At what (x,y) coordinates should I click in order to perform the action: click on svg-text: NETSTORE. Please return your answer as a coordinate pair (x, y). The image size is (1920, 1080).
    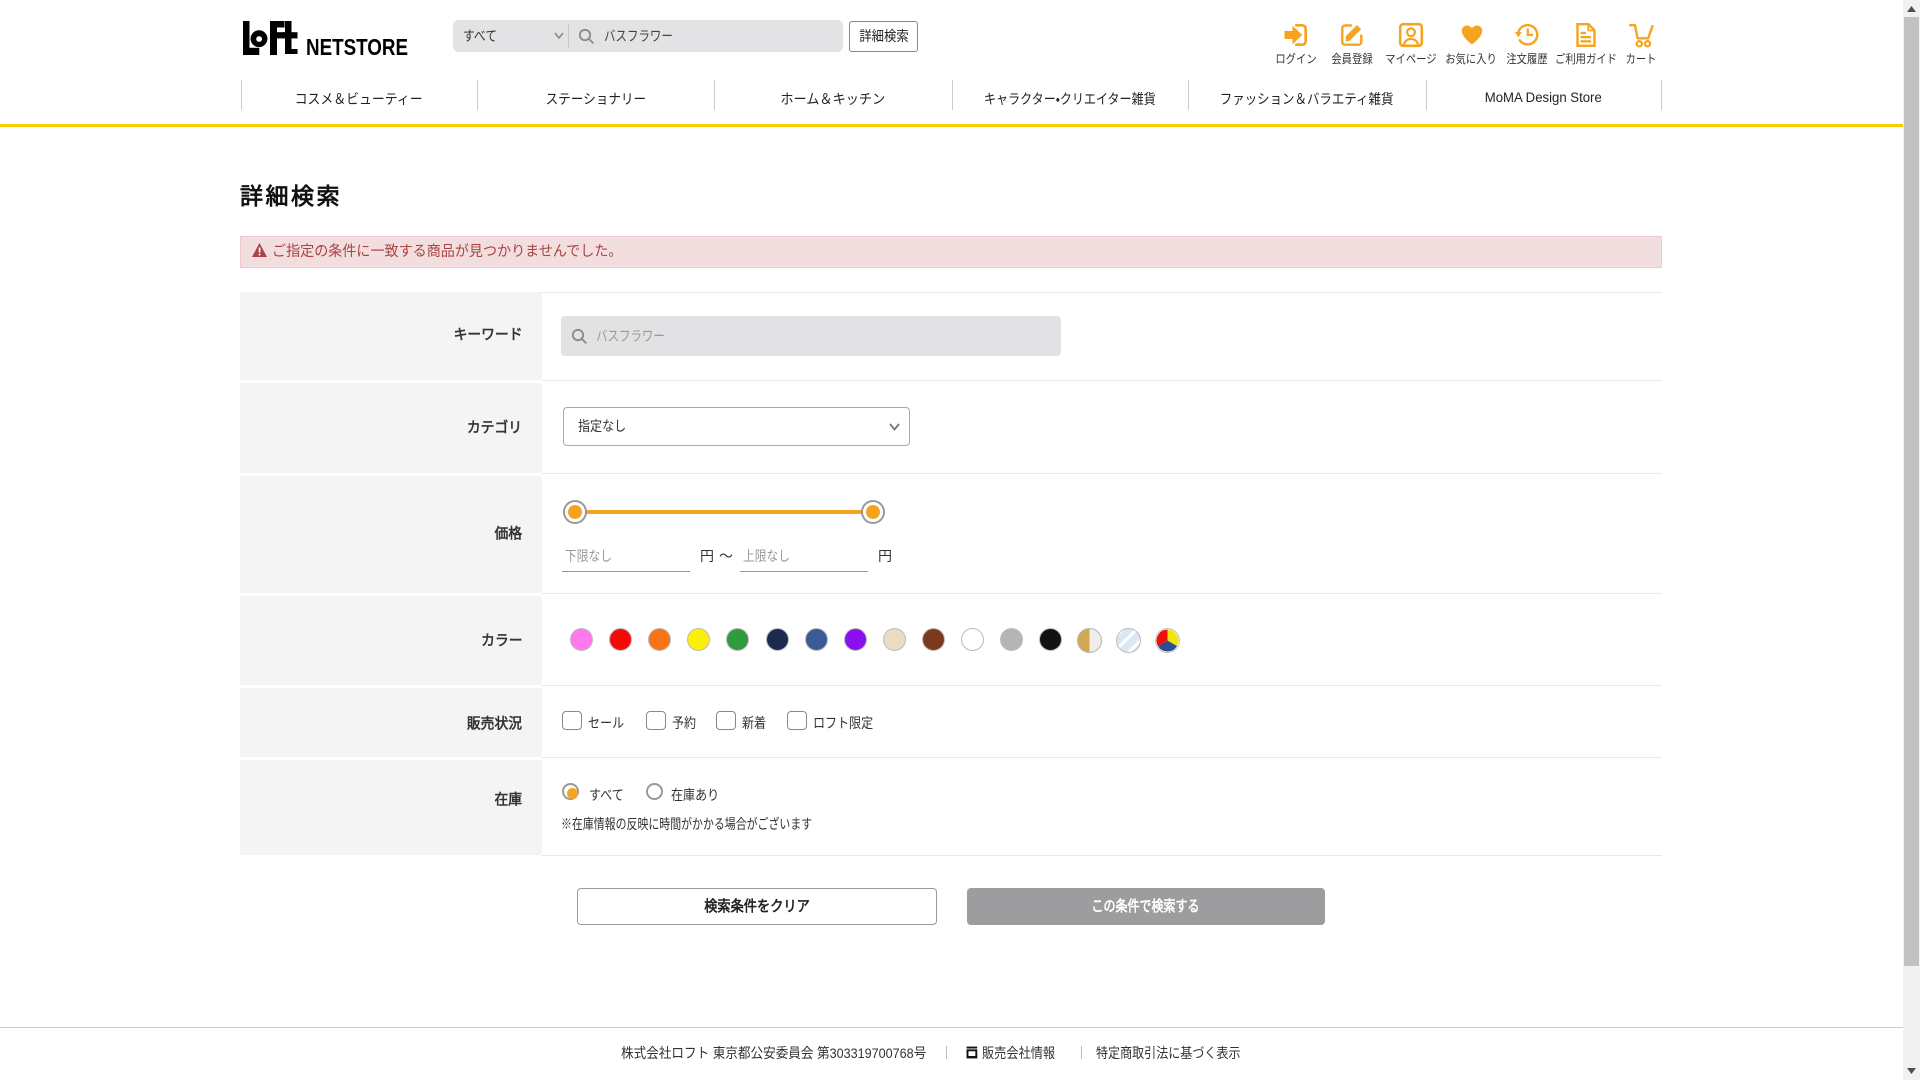
    Looking at the image, I should click on (357, 44).